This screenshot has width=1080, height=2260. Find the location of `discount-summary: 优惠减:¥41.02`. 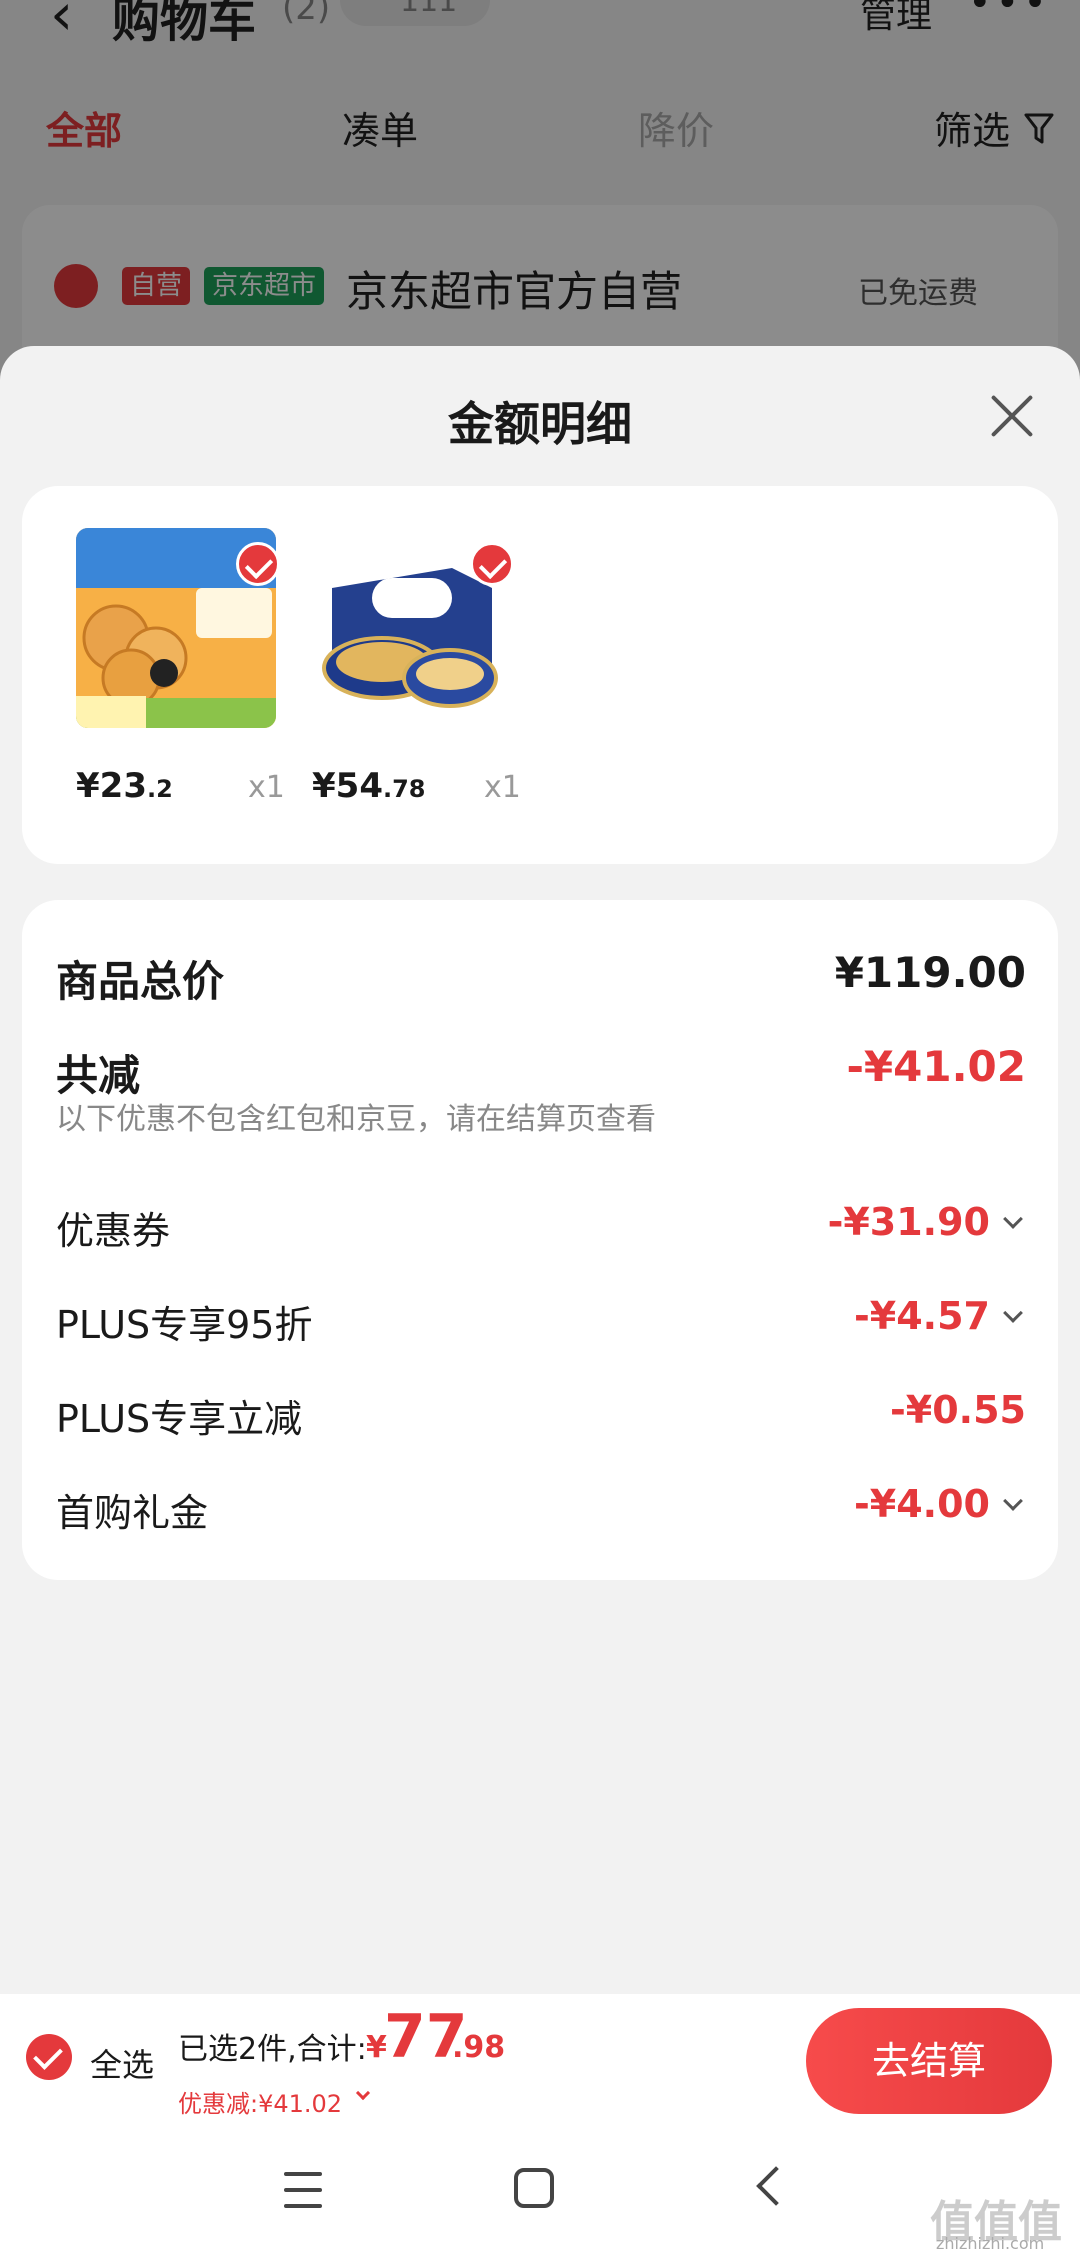

discount-summary: 优惠减:¥41.02 is located at coordinates (260, 2101).